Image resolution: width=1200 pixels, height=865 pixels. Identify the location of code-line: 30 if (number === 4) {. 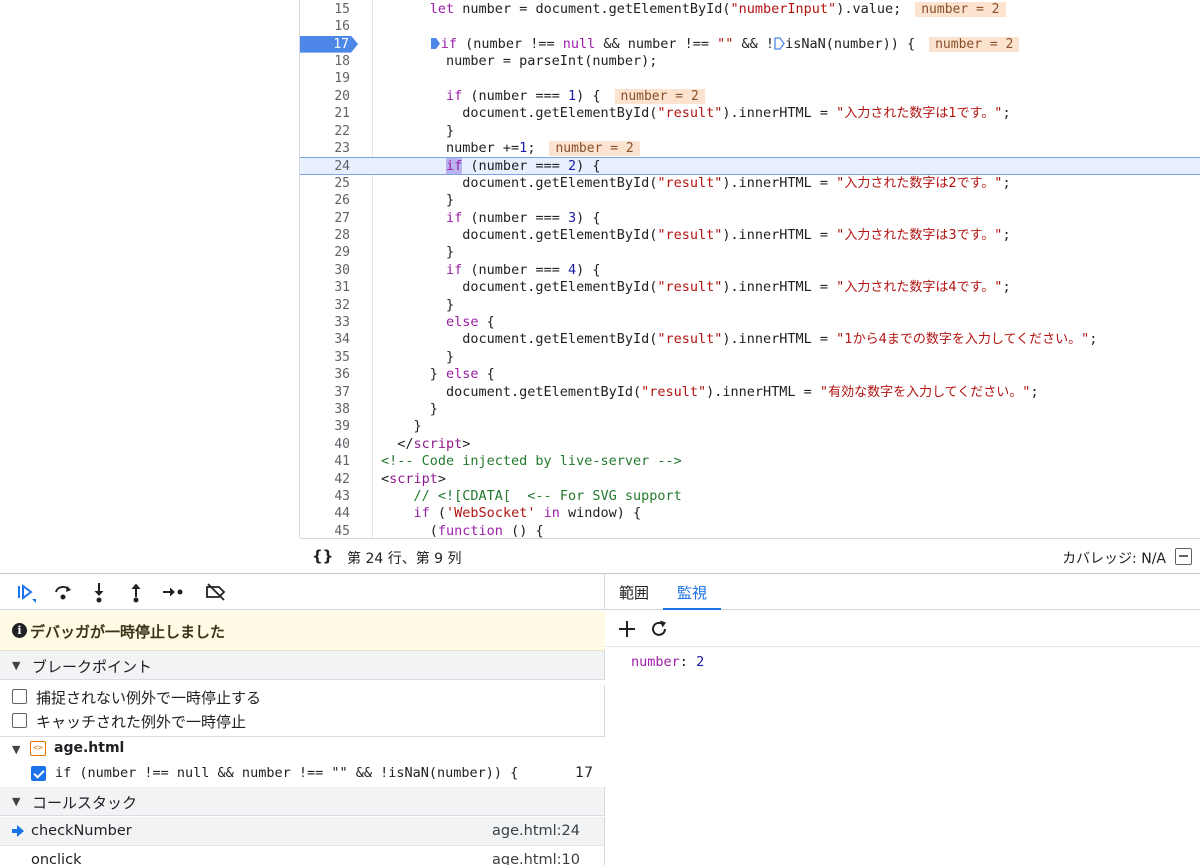
(750, 270).